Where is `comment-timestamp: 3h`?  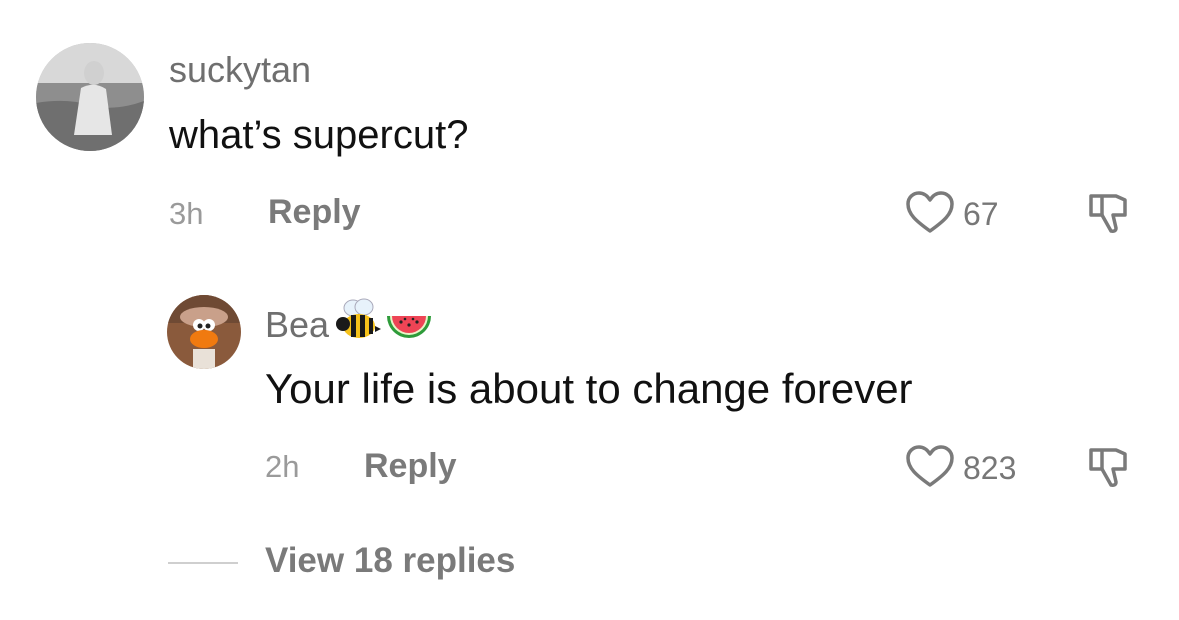
comment-timestamp: 3h is located at coordinates (186, 213).